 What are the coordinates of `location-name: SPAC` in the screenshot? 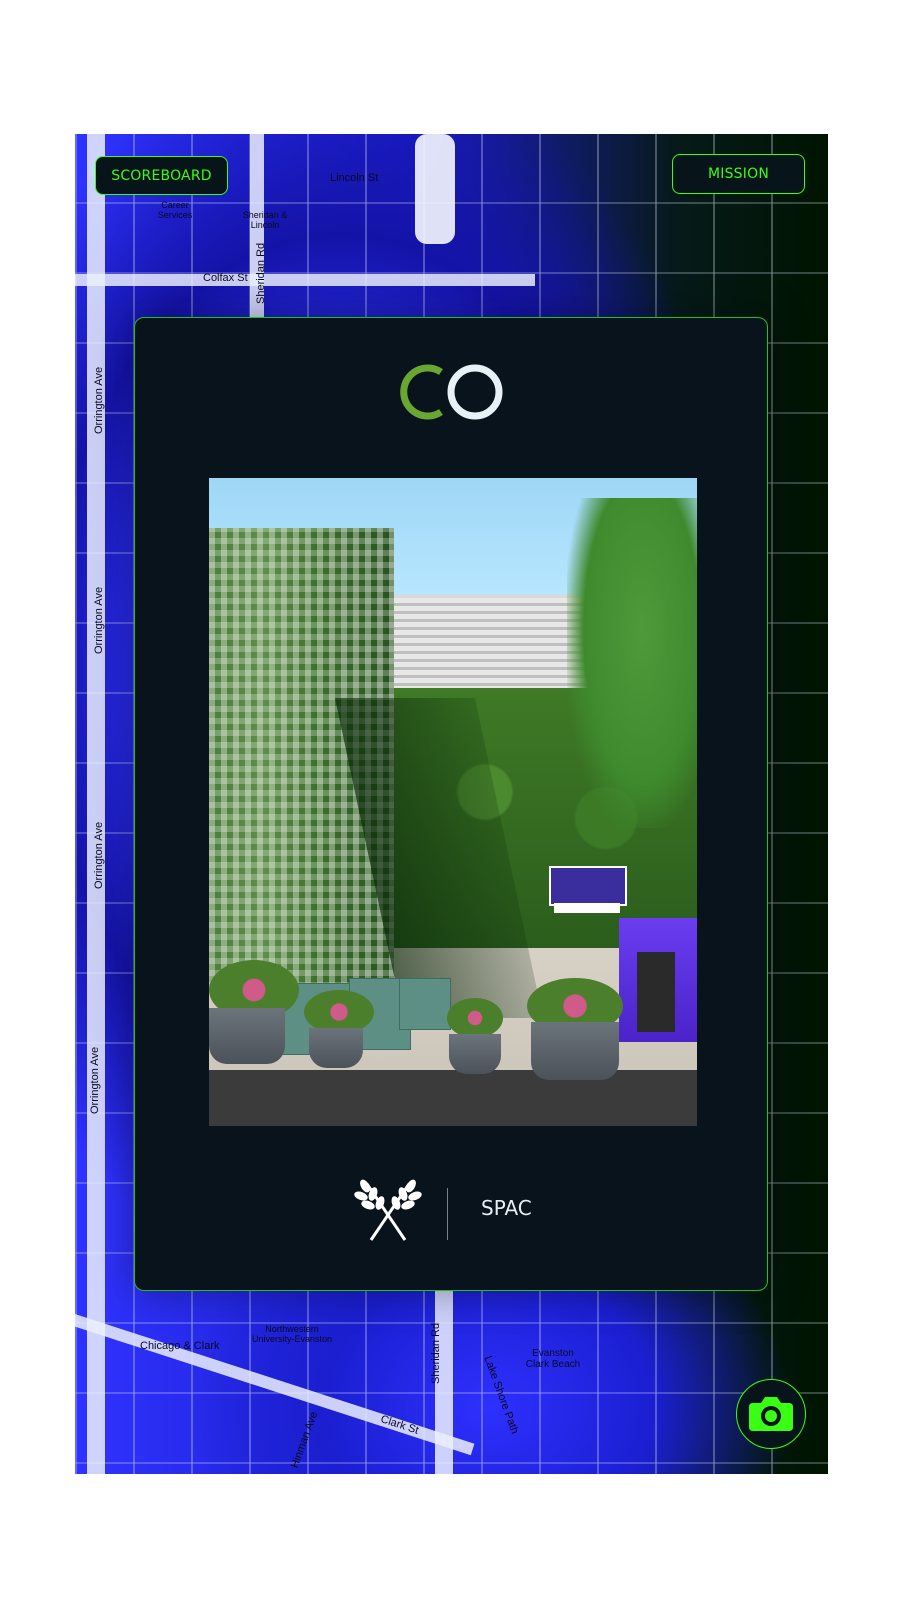 It's located at (506, 1208).